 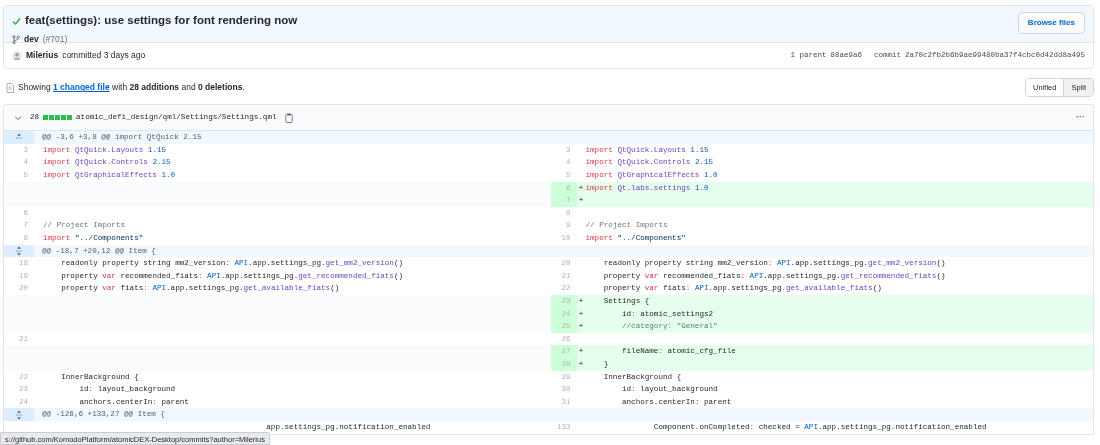 I want to click on changed-files-link: 1 changed file, so click(x=81, y=87).